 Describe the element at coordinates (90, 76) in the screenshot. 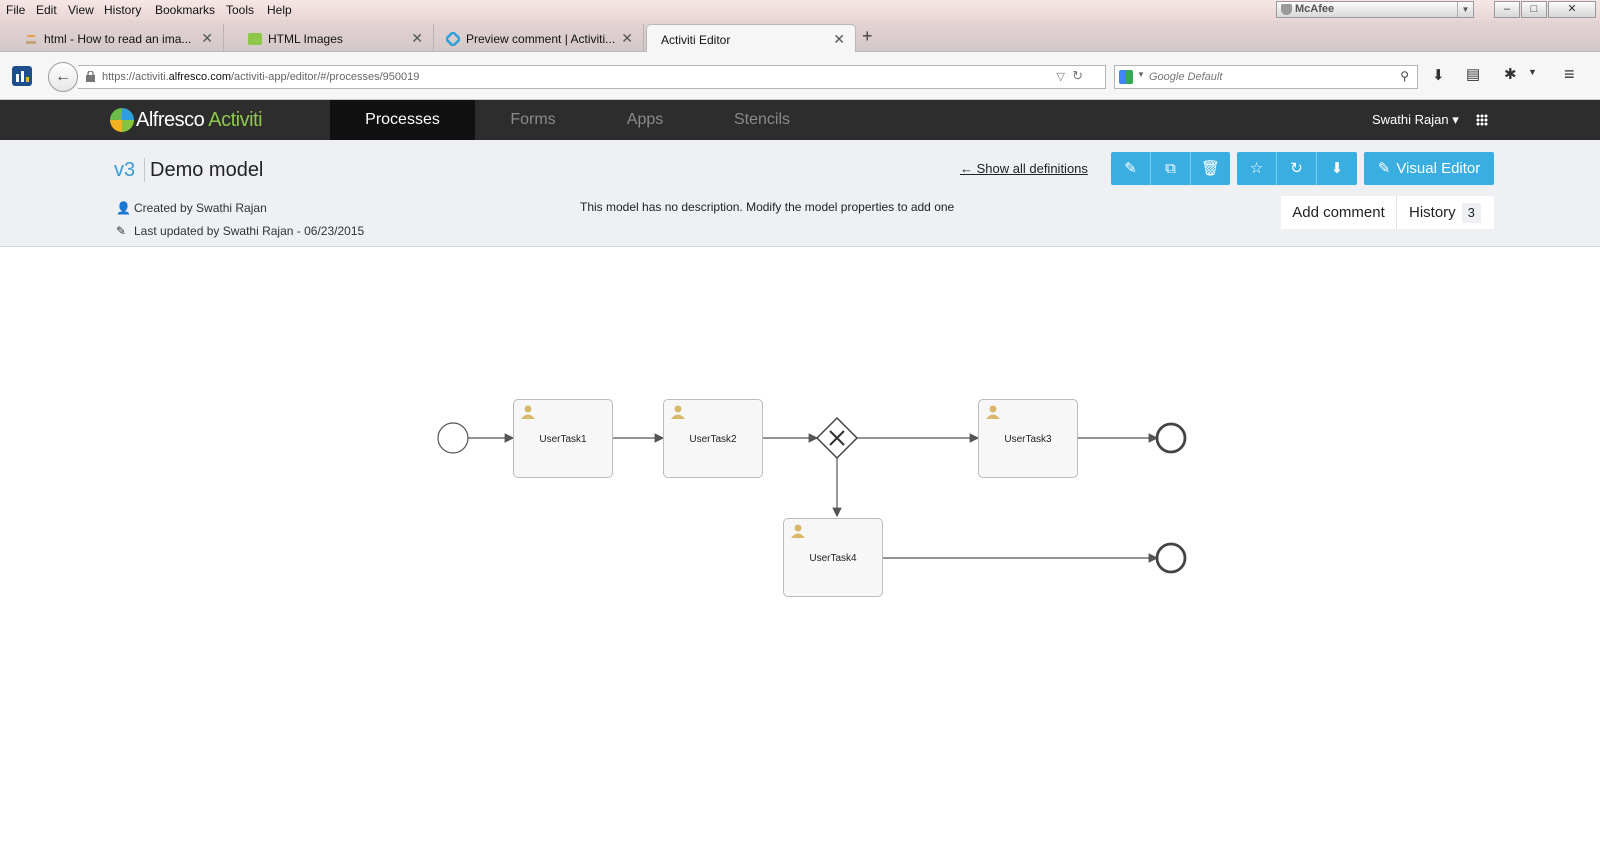

I see `lock-icon` at that location.